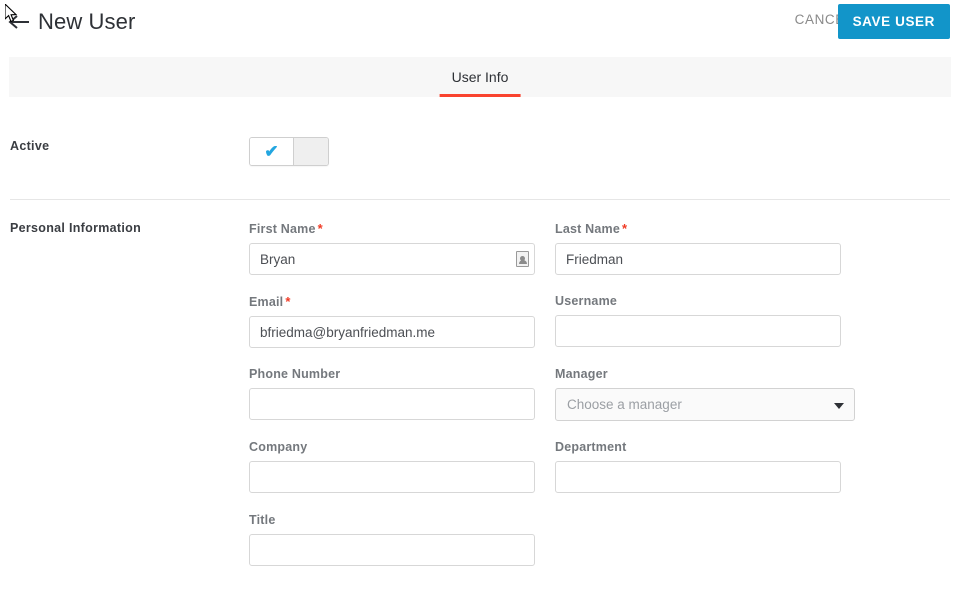 The image size is (960, 591). What do you see at coordinates (581, 374) in the screenshot?
I see `label-manager-text: Manager` at bounding box center [581, 374].